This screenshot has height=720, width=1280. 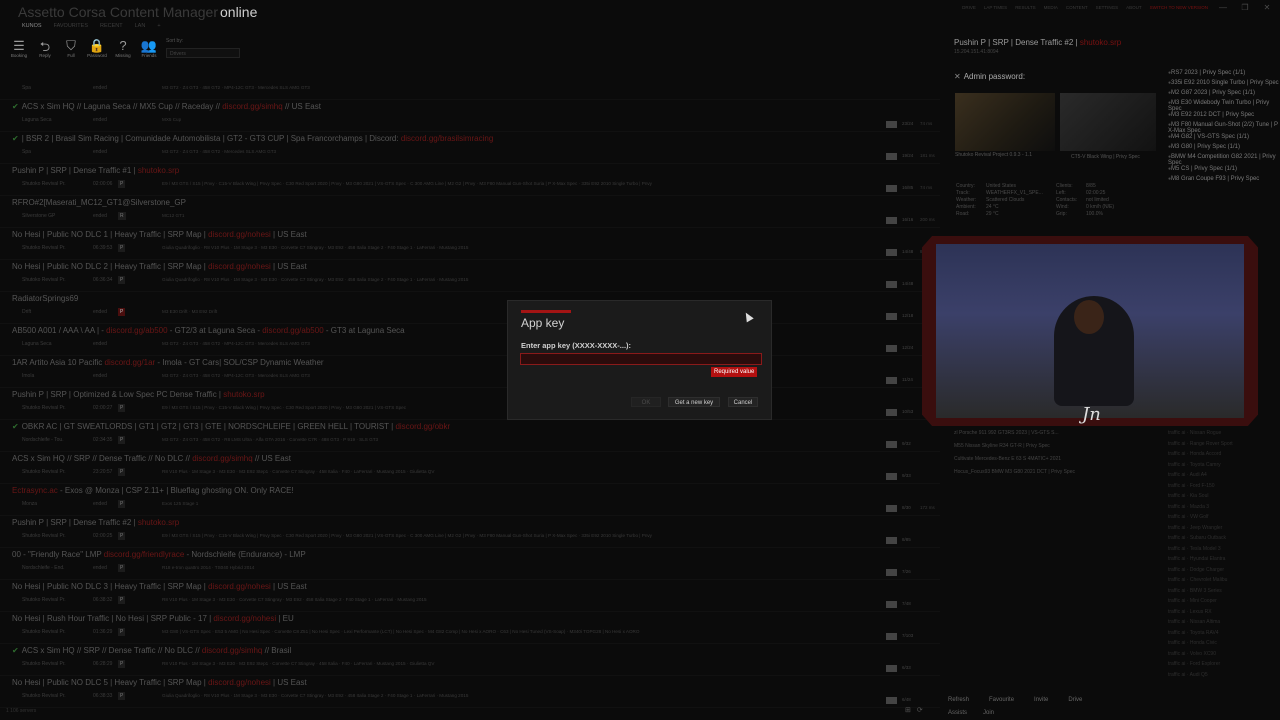 What do you see at coordinates (1134, 7) in the screenshot?
I see `menu-item: ABOUT` at bounding box center [1134, 7].